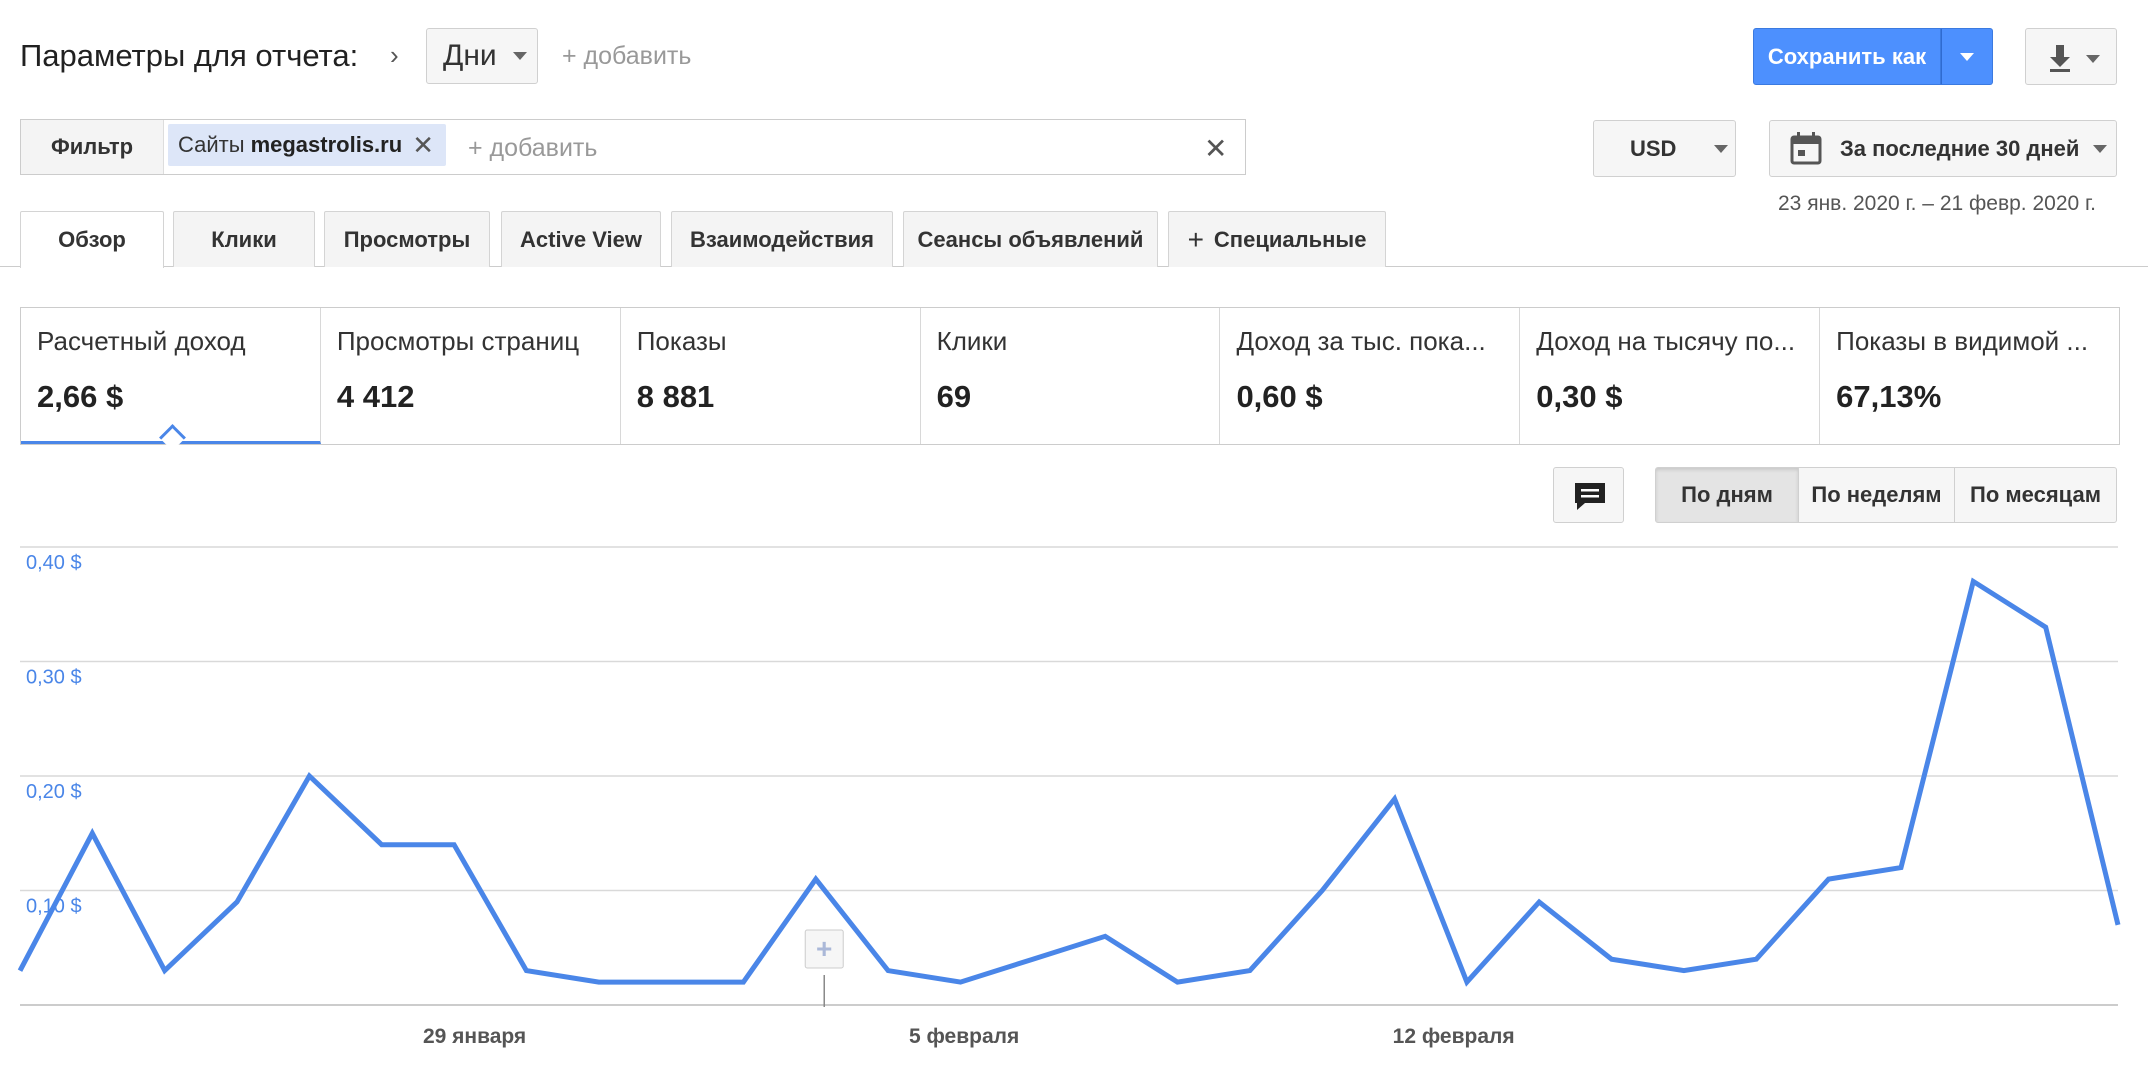 Image resolution: width=2148 pixels, height=1076 pixels. Describe the element at coordinates (471, 376) in the screenshot. I see `kpi-page-views: Просмотры страниц 4 412` at that location.